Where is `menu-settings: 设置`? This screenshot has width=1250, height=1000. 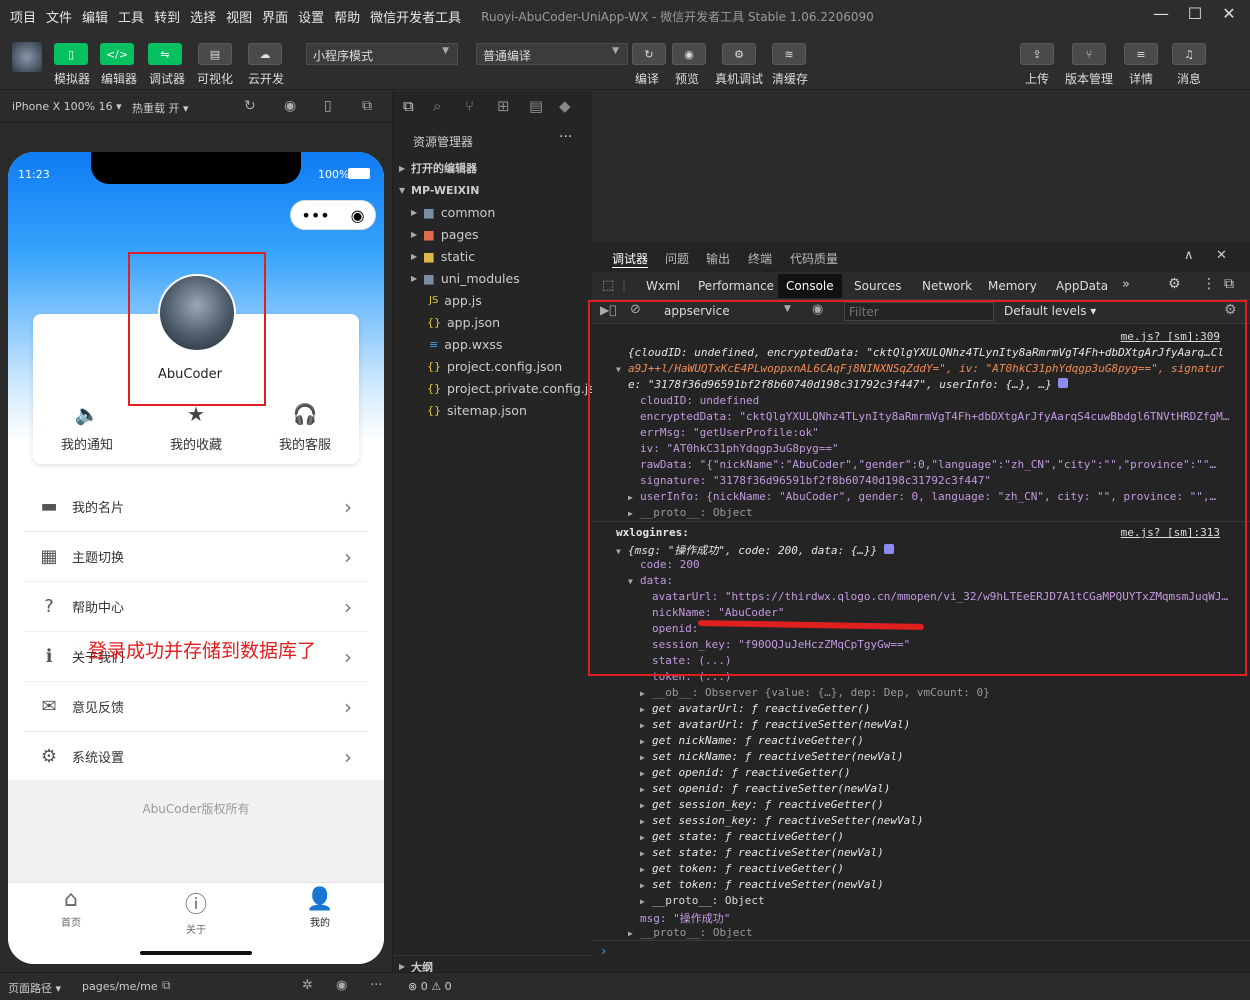
menu-settings: 设置 is located at coordinates (311, 16).